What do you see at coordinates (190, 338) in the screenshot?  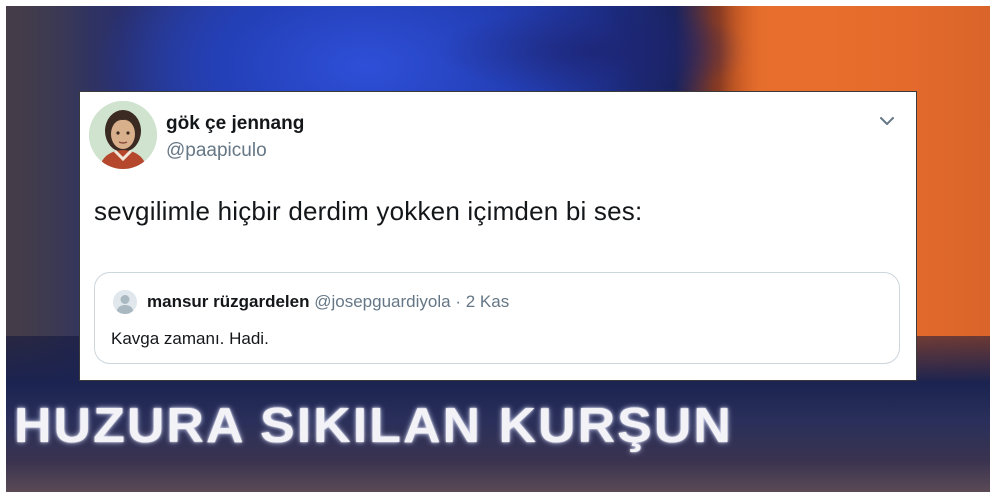 I see `quoted-tweet-text: Kavga zamanı. Hadi.` at bounding box center [190, 338].